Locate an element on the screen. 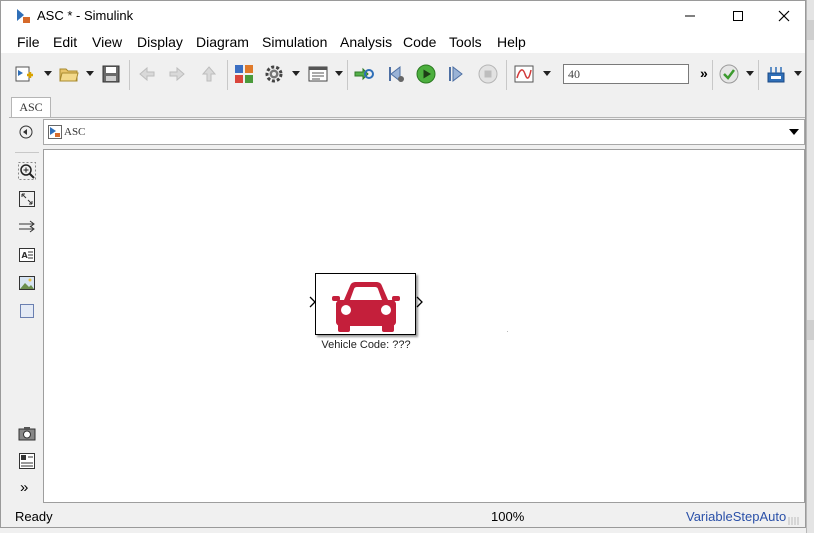  gear-icon is located at coordinates (274, 74).